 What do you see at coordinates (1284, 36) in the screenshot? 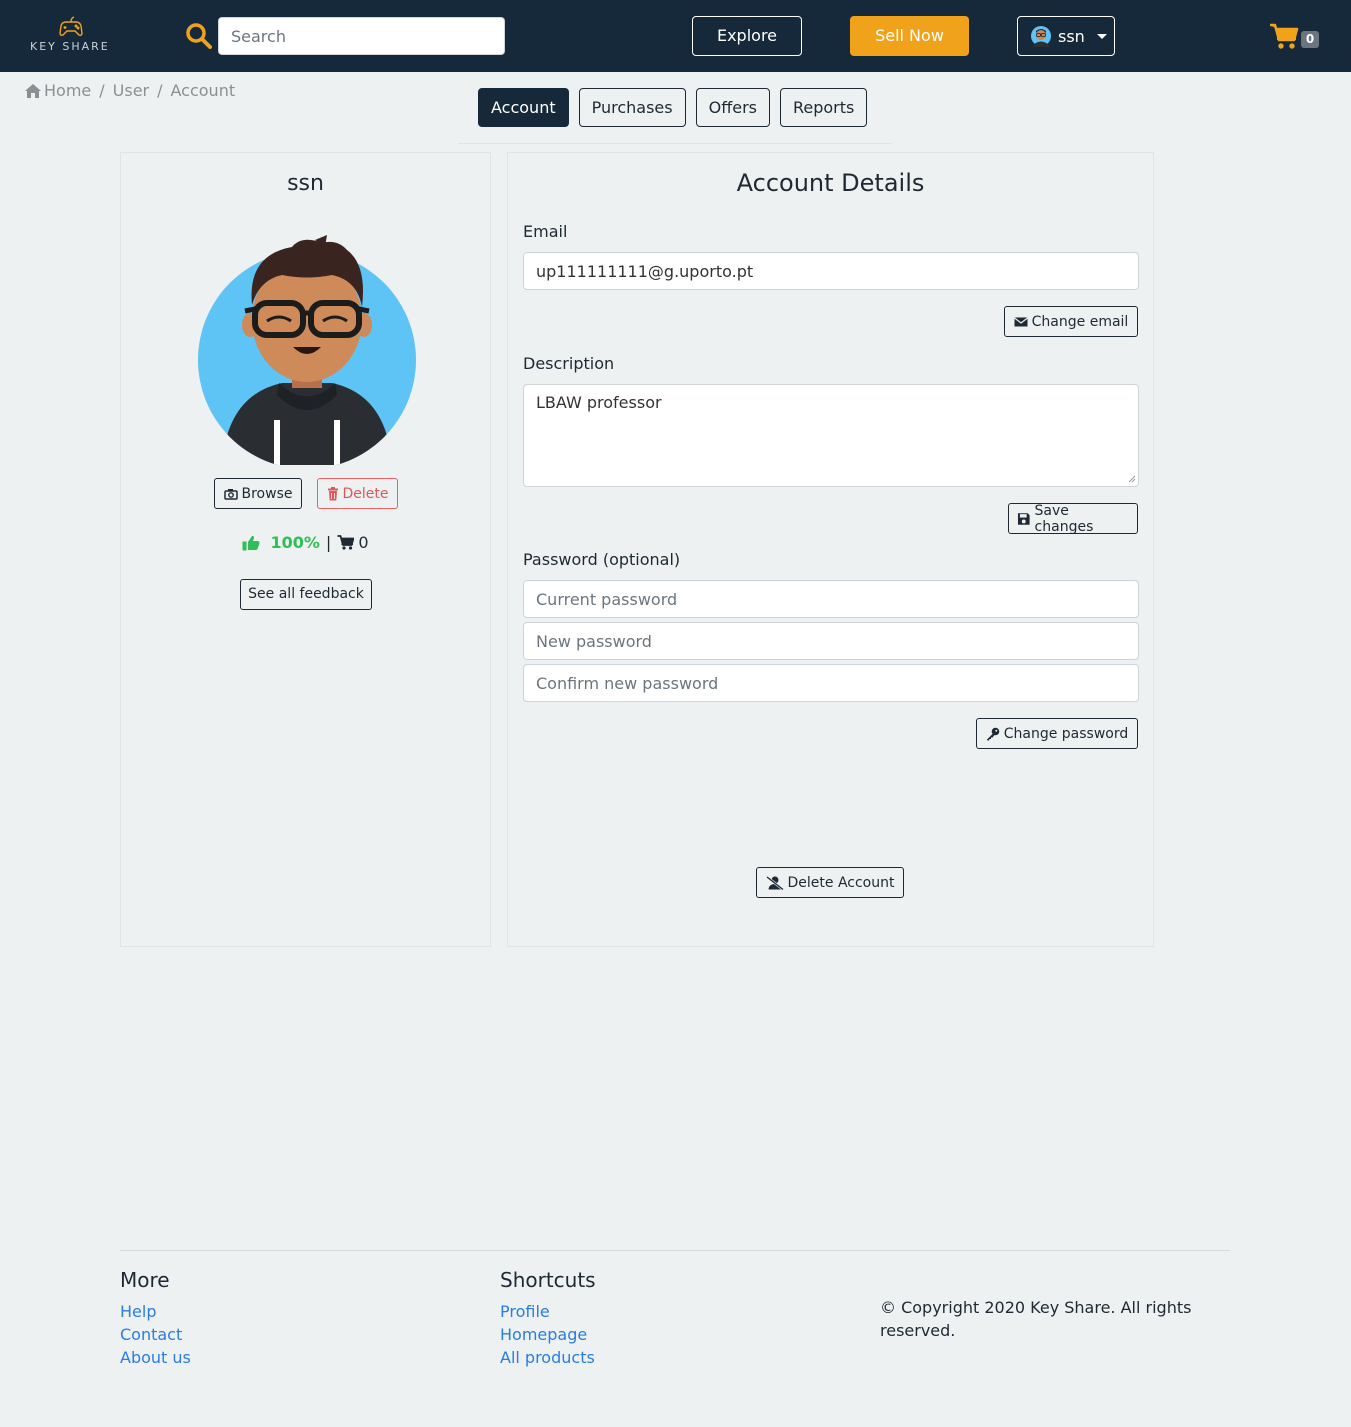
I see `shopping-cart-icon` at bounding box center [1284, 36].